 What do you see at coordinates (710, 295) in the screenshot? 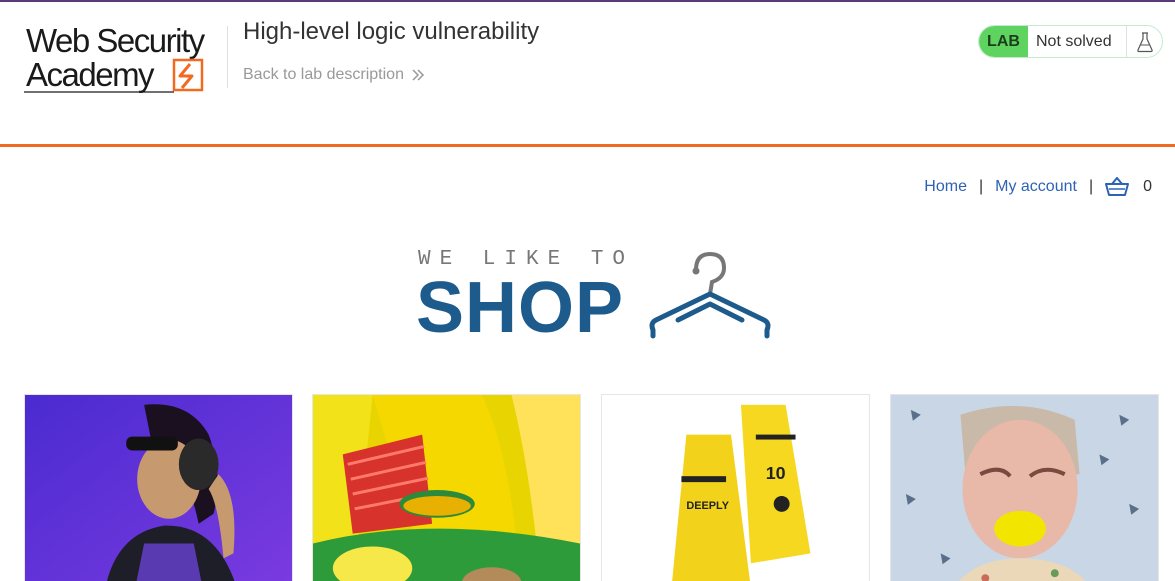
I see `clothes-hanger-icon` at bounding box center [710, 295].